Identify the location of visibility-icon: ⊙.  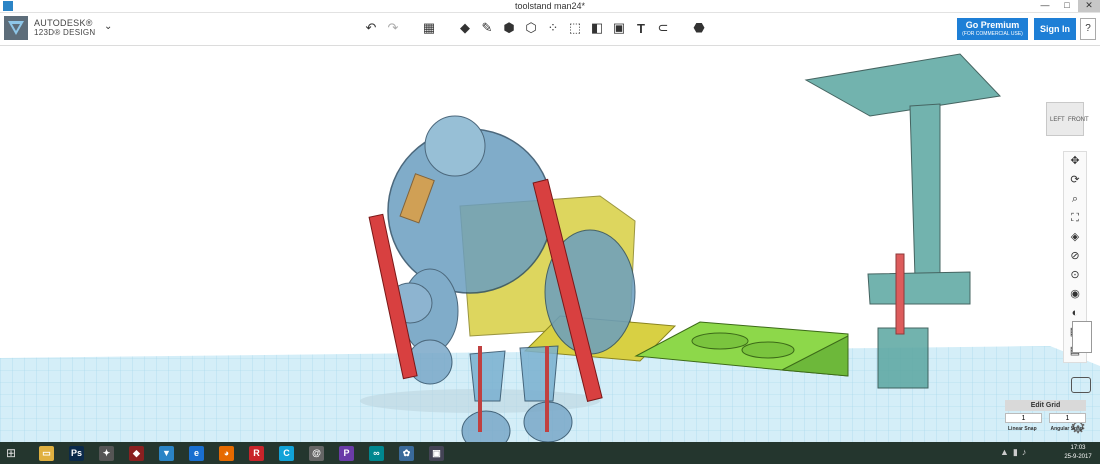
(1074, 275).